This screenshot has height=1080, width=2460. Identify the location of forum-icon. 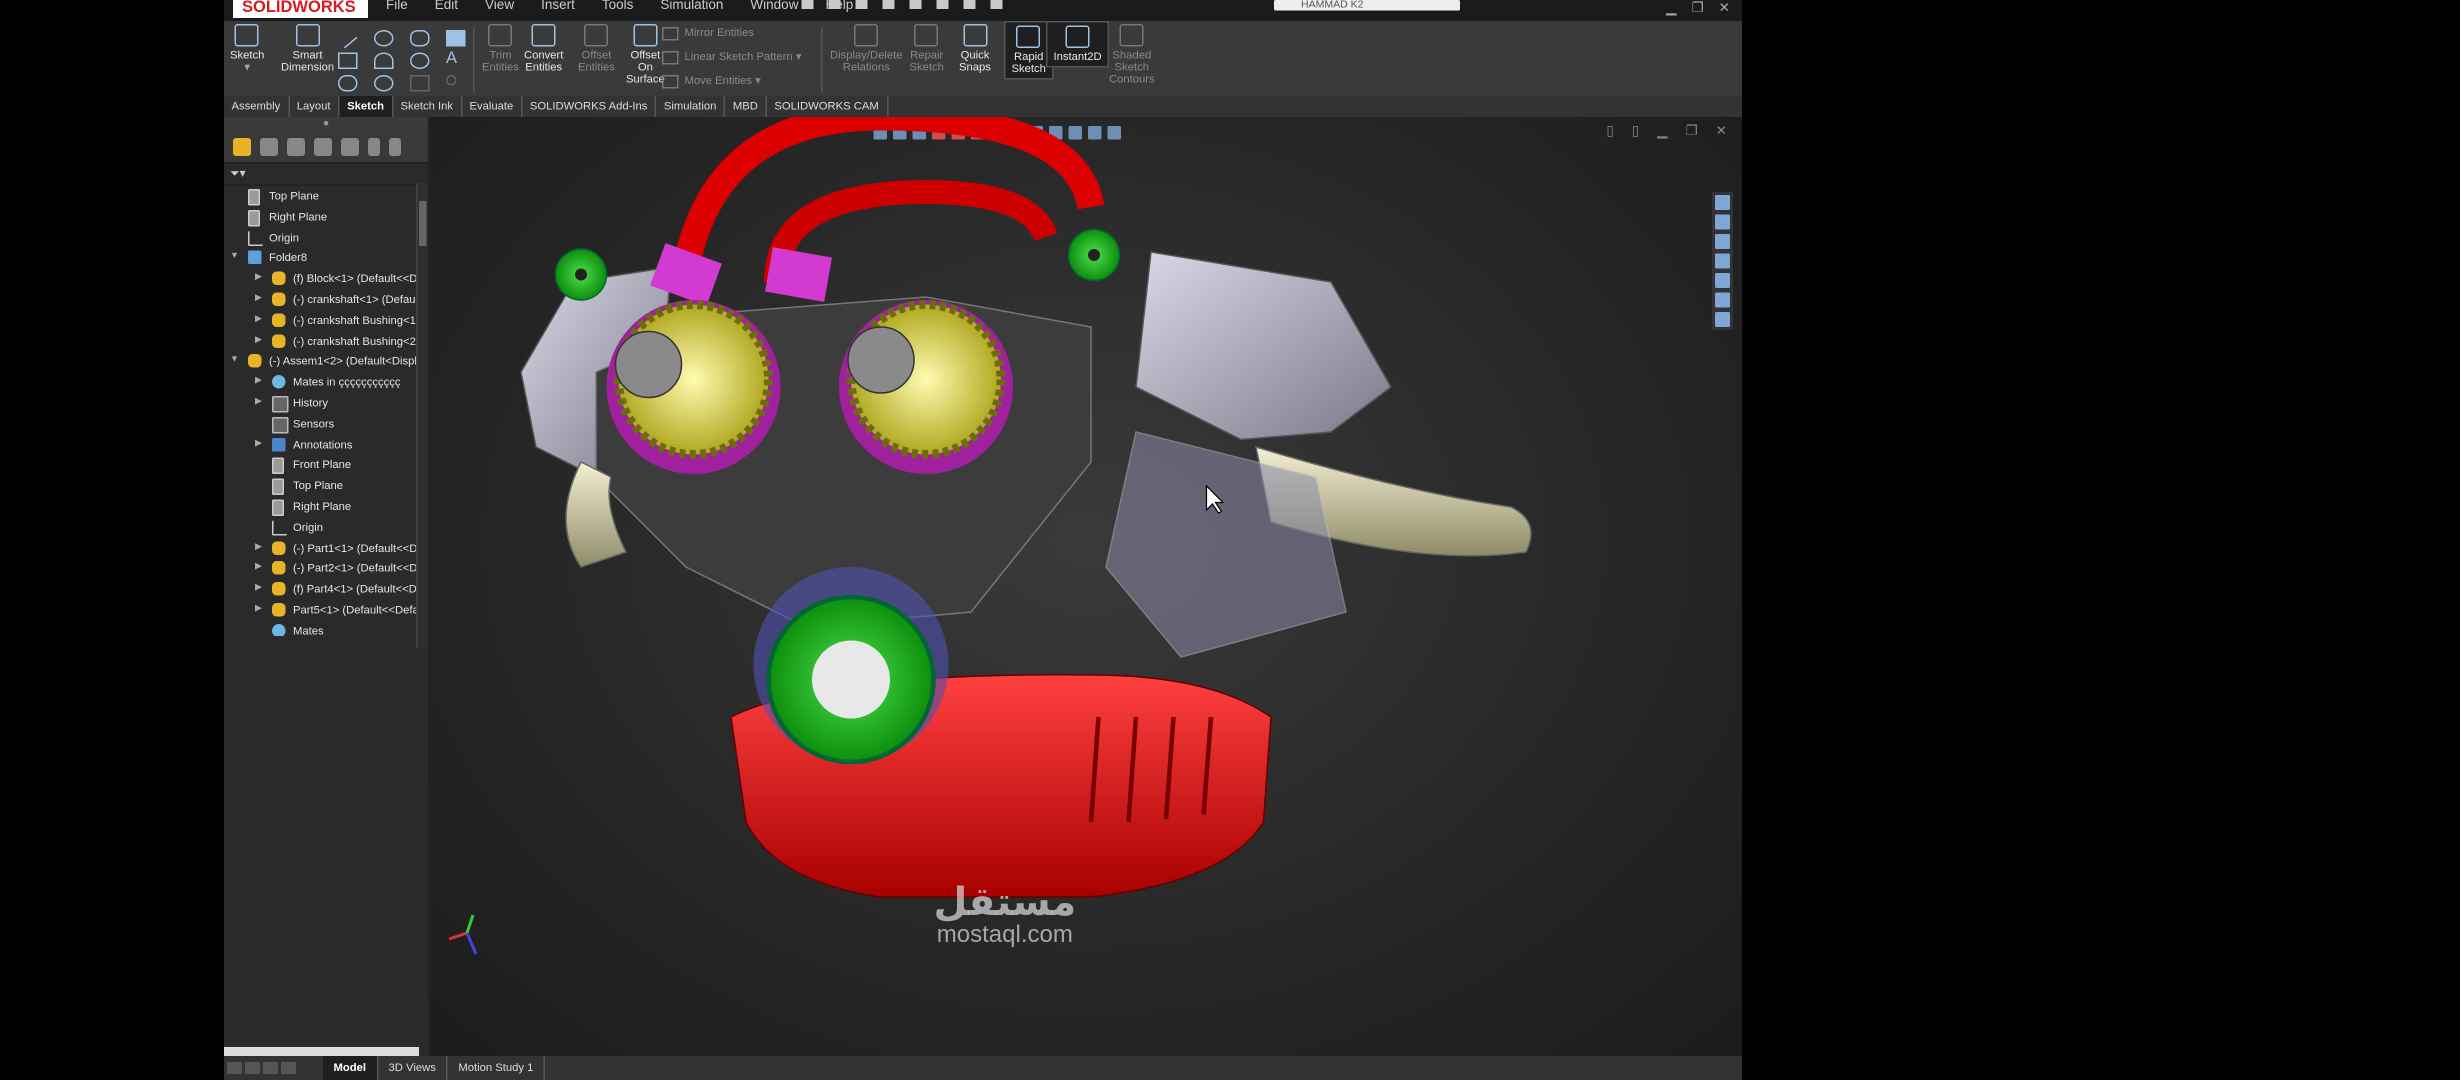
(1722, 319).